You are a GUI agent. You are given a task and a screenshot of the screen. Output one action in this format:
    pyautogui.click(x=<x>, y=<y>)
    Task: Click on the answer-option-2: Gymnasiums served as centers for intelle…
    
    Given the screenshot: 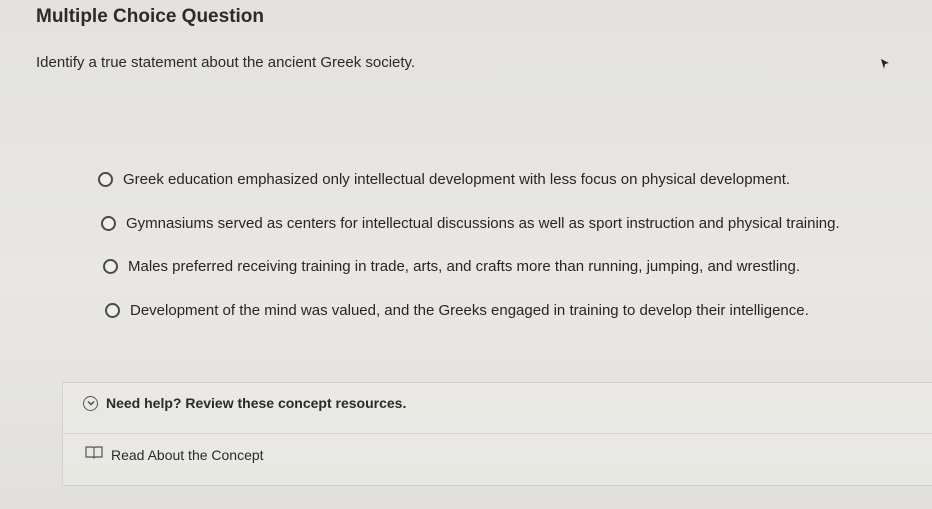 What is the action you would take?
    pyautogui.click(x=508, y=224)
    